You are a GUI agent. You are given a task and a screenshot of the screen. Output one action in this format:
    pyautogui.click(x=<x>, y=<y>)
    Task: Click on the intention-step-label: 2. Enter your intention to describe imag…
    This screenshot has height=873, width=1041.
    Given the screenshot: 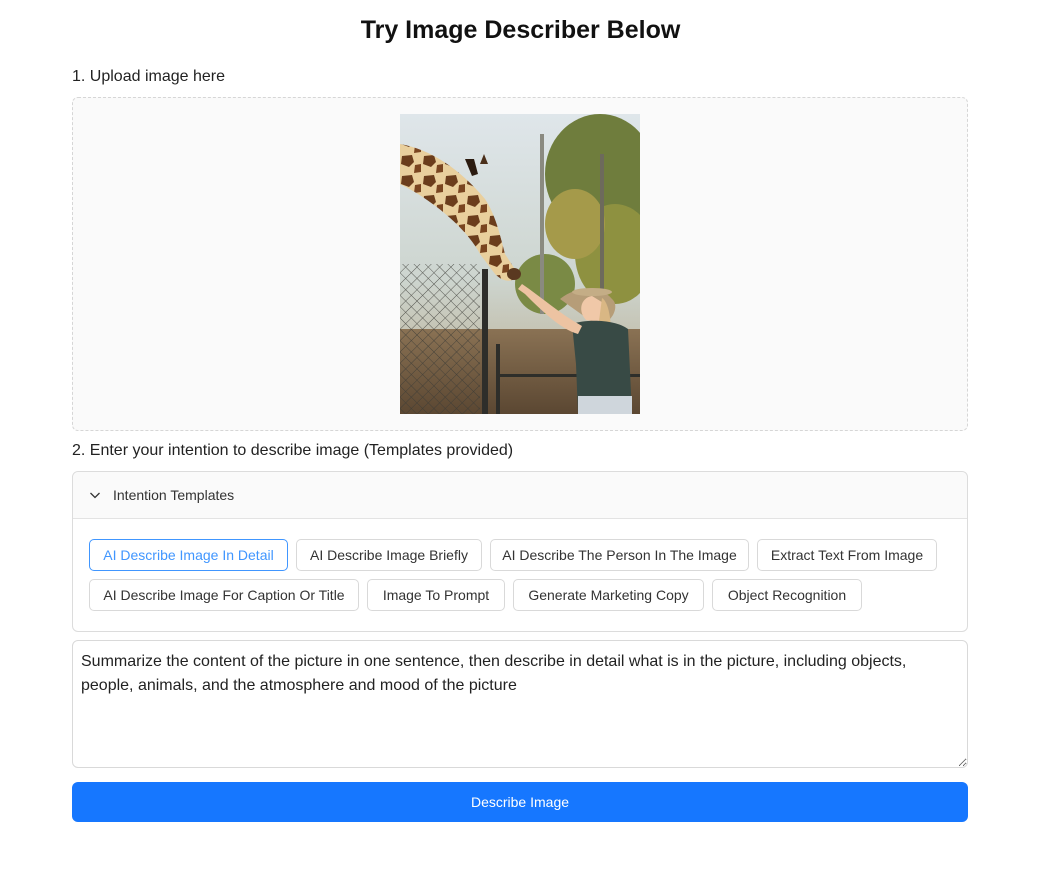 What is the action you would take?
    pyautogui.click(x=293, y=450)
    